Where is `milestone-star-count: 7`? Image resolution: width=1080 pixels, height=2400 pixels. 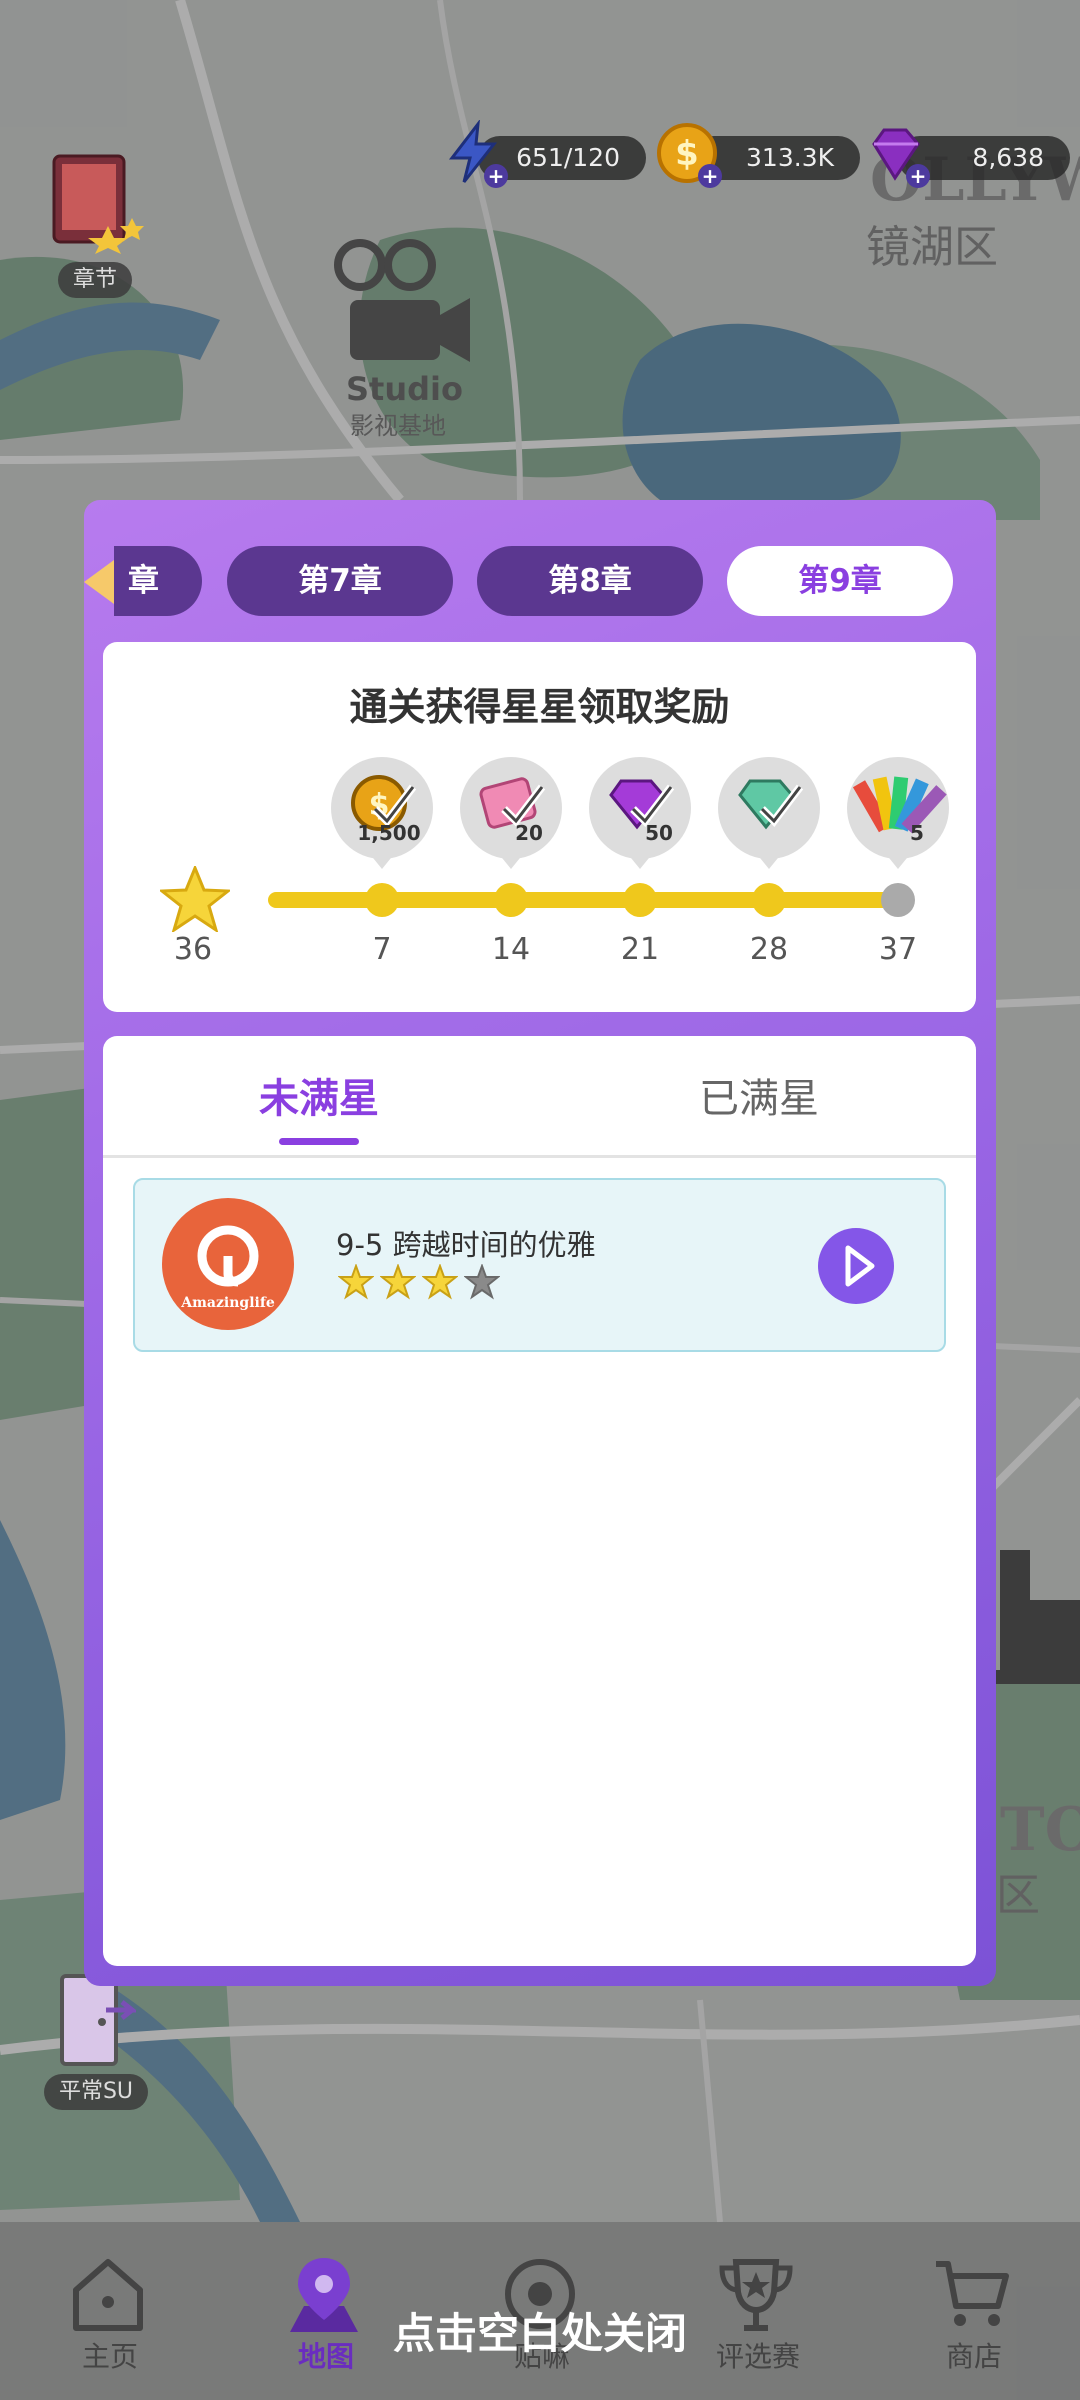
milestone-star-count: 7 is located at coordinates (382, 949).